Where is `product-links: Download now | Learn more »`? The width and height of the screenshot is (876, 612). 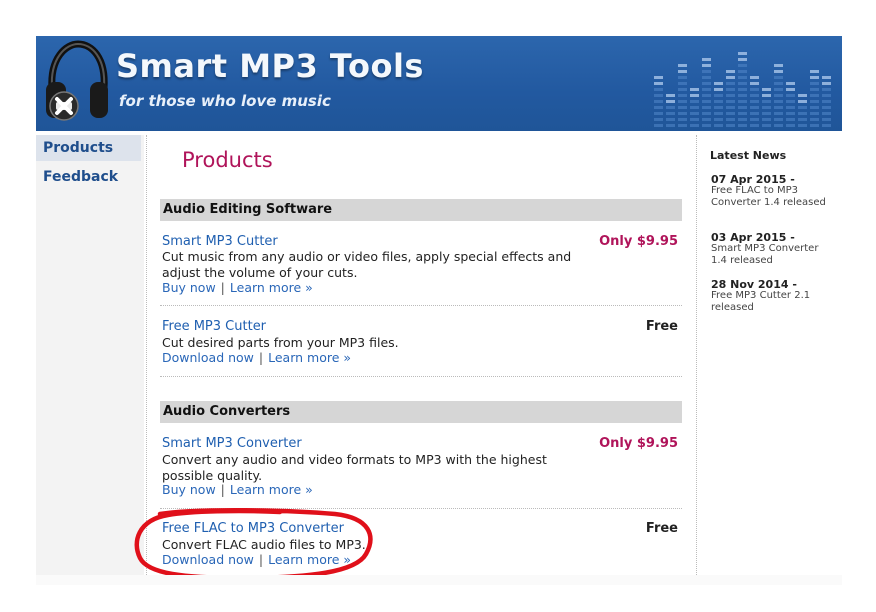 product-links: Download now | Learn more » is located at coordinates (256, 357).